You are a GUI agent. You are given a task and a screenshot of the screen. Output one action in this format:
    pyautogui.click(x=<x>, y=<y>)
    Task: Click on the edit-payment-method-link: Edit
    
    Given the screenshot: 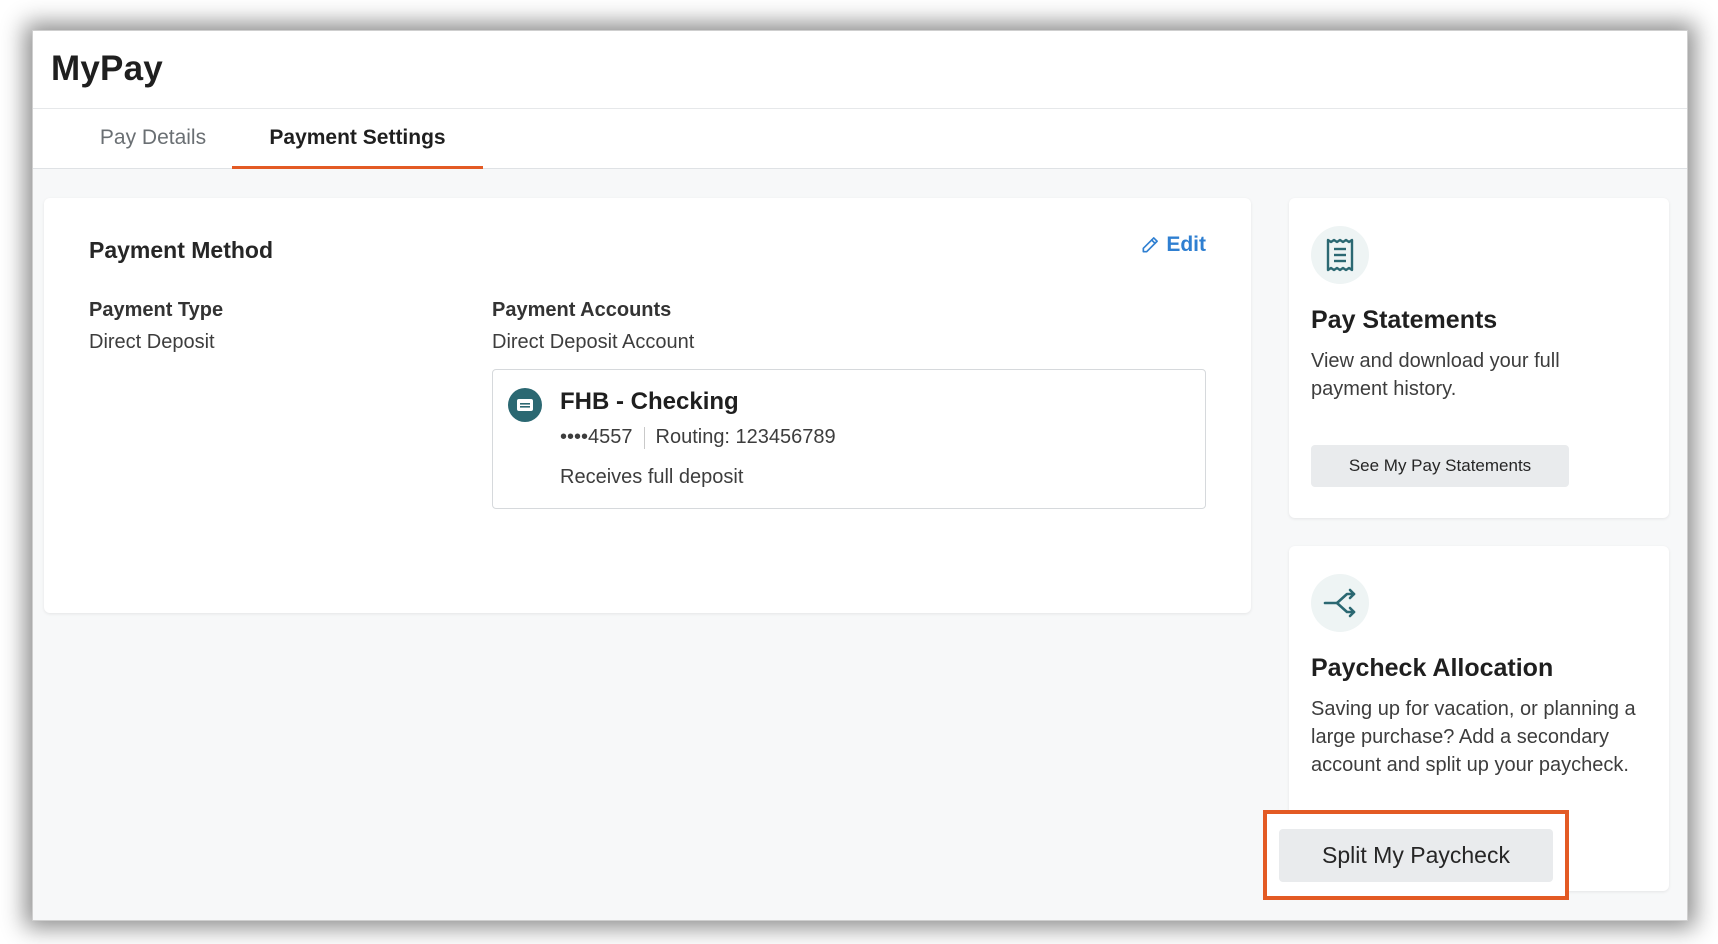 What is the action you would take?
    pyautogui.click(x=1173, y=245)
    